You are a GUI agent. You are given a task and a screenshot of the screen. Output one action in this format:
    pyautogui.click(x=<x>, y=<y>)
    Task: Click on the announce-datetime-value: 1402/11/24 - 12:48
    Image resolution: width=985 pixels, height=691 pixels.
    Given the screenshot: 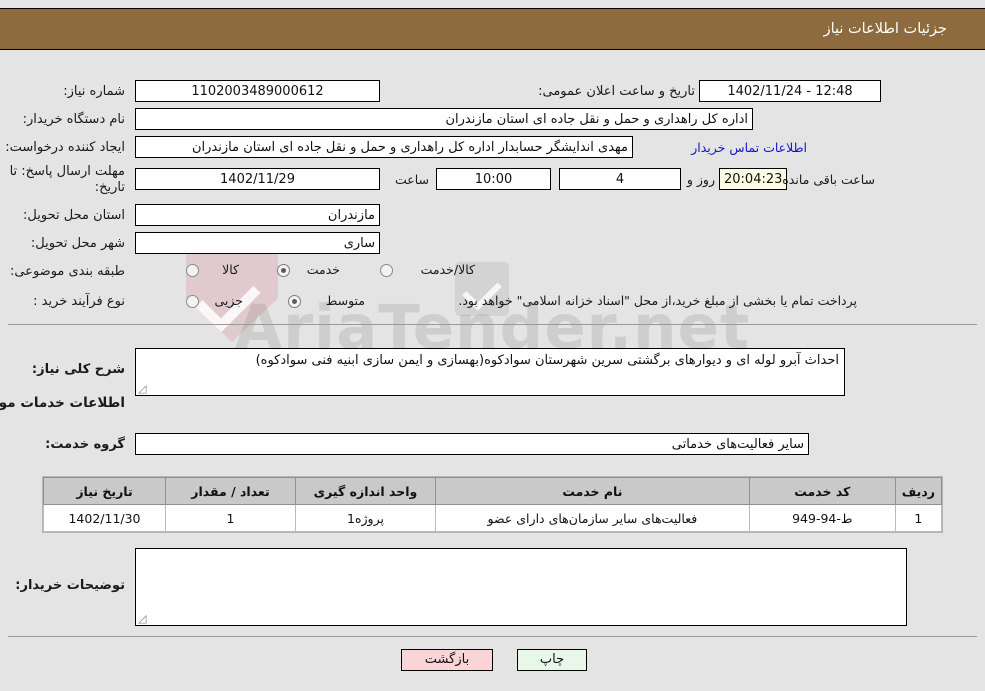 What is the action you would take?
    pyautogui.click(x=790, y=91)
    